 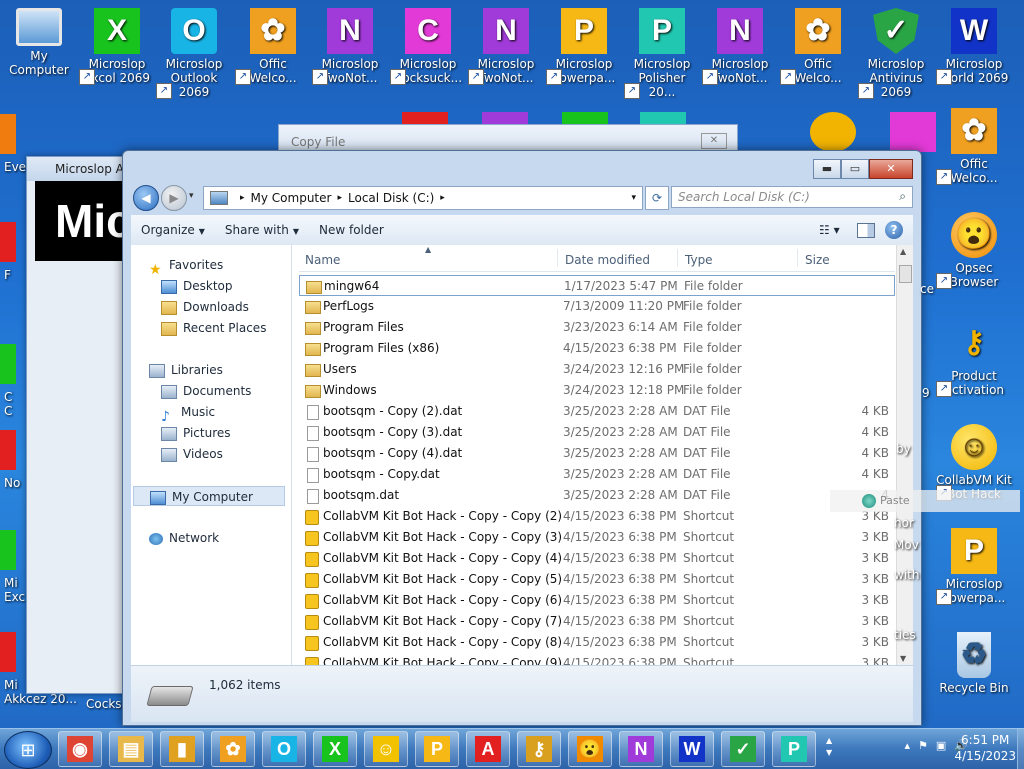 I want to click on new-folder-button: New folder, so click(x=351, y=230).